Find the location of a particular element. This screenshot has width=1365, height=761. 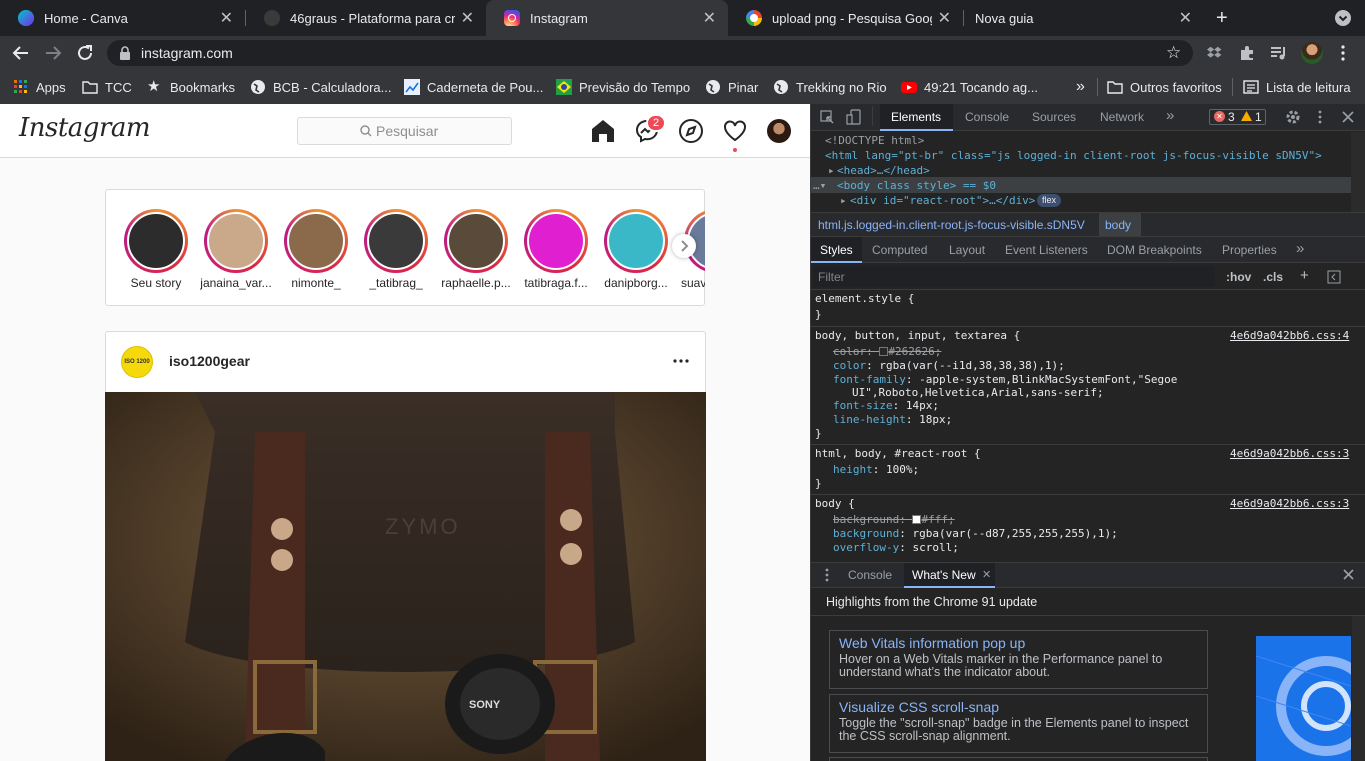

explore-compass-icon is located at coordinates (691, 131).